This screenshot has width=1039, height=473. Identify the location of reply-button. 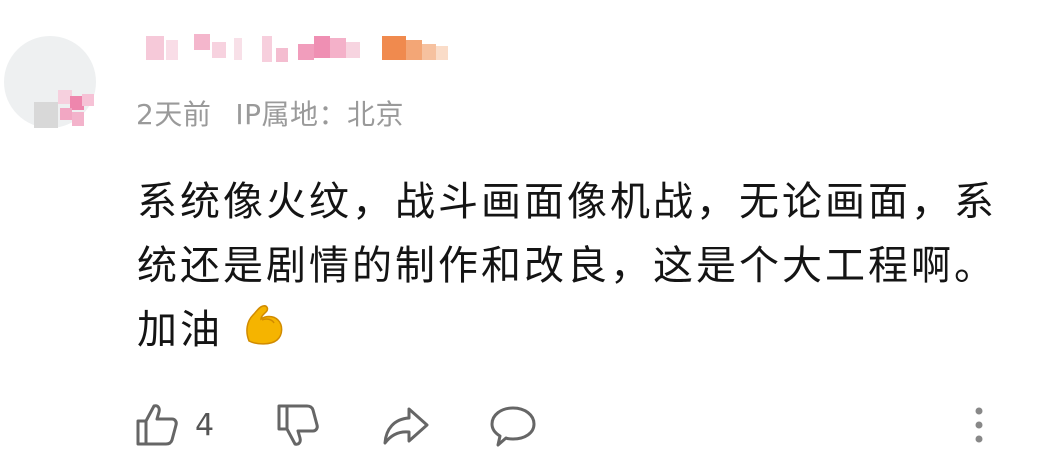
(513, 425).